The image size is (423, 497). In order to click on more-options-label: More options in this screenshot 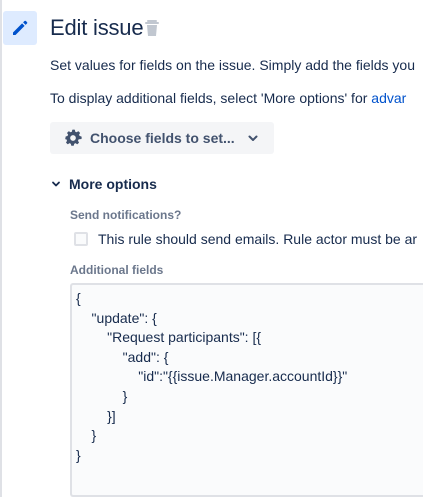, I will do `click(113, 184)`.